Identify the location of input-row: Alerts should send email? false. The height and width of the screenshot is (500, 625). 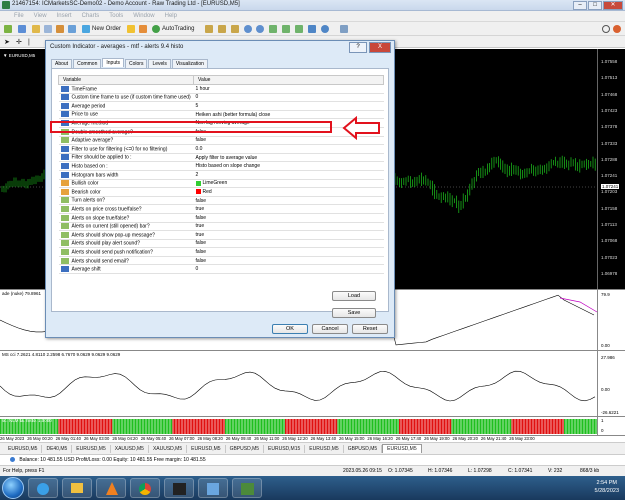
(221, 261).